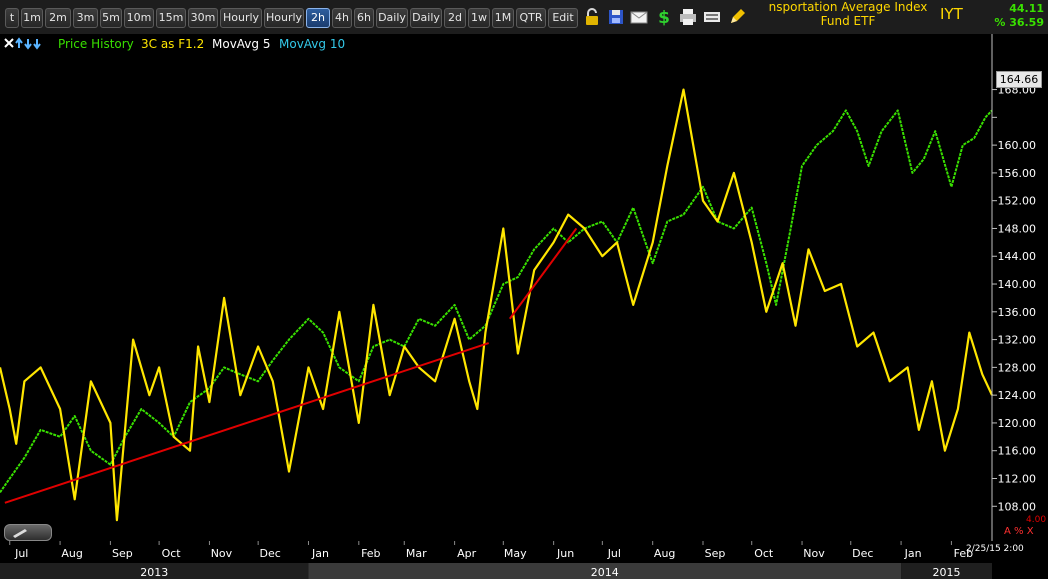 The image size is (1048, 579). Describe the element at coordinates (531, 18) in the screenshot. I see `timeframe-button-qtr: QTR` at that location.